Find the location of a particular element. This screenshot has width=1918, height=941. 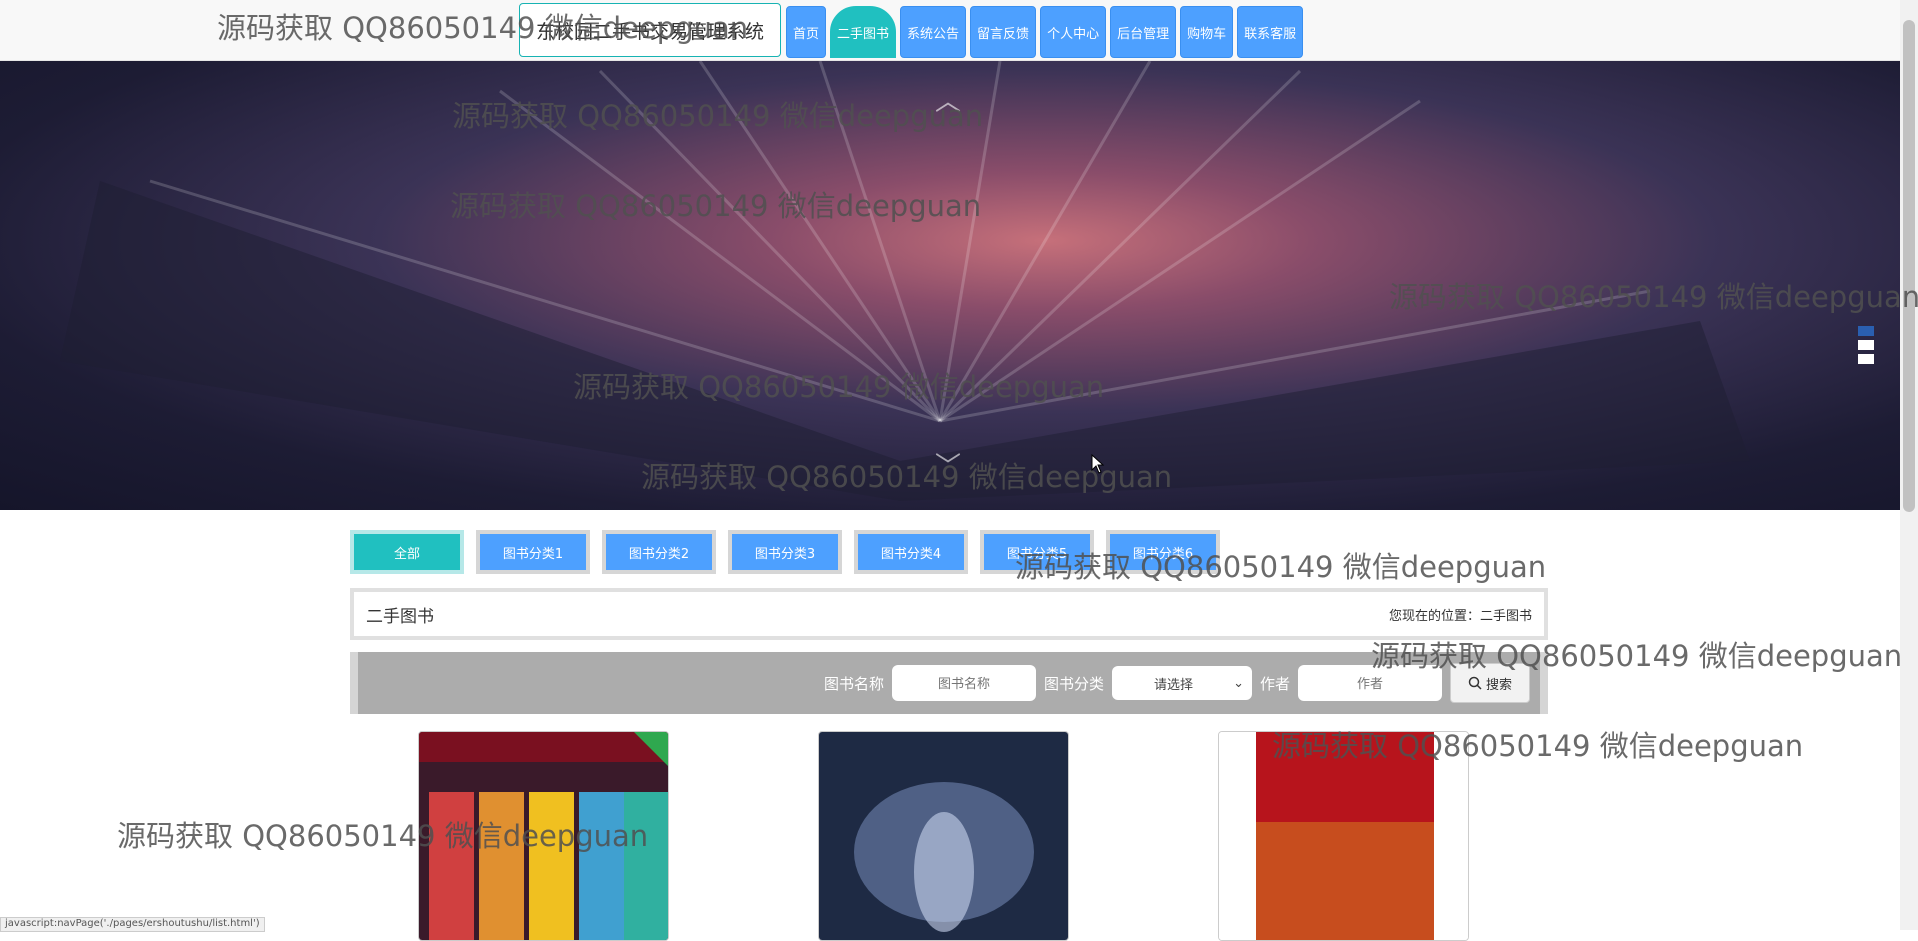

site-title: 东校园二手书交易管理系统 is located at coordinates (650, 30).